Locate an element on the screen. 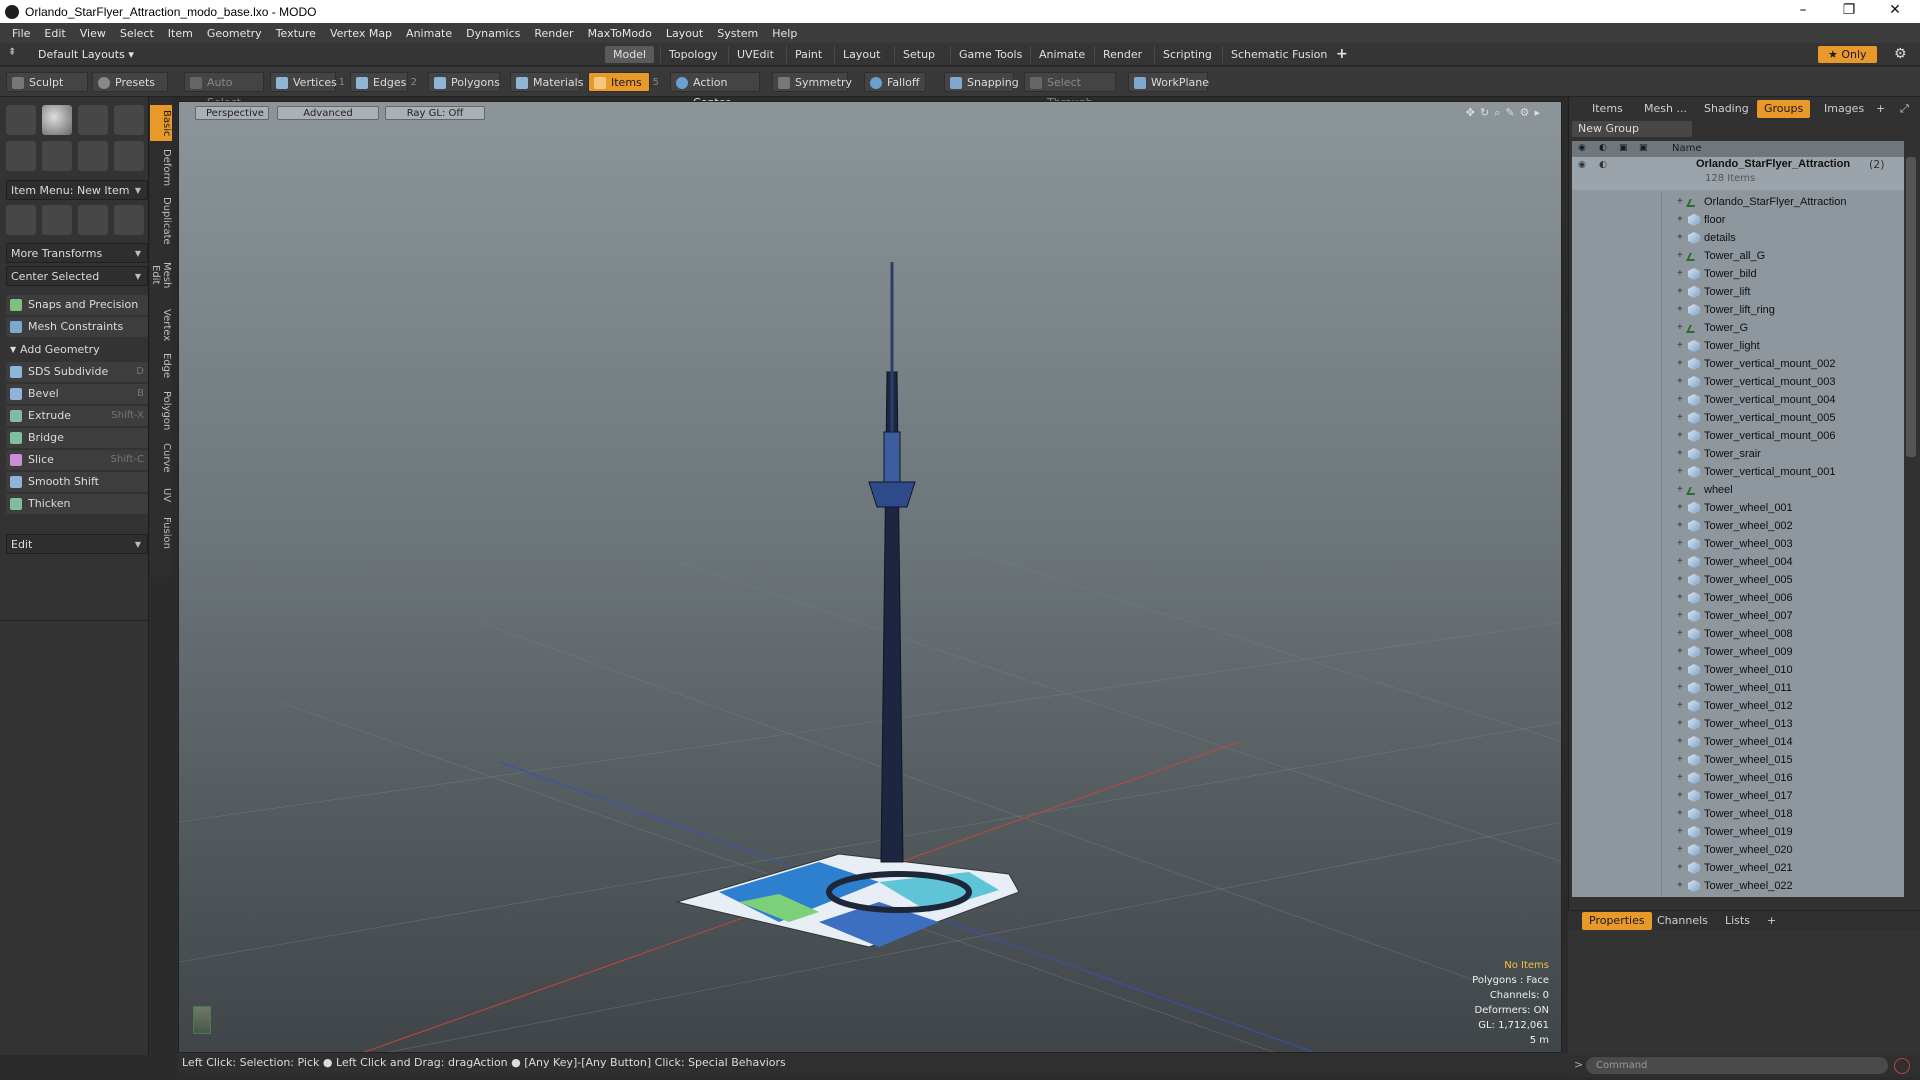  materials-button: Materials is located at coordinates (546, 82).